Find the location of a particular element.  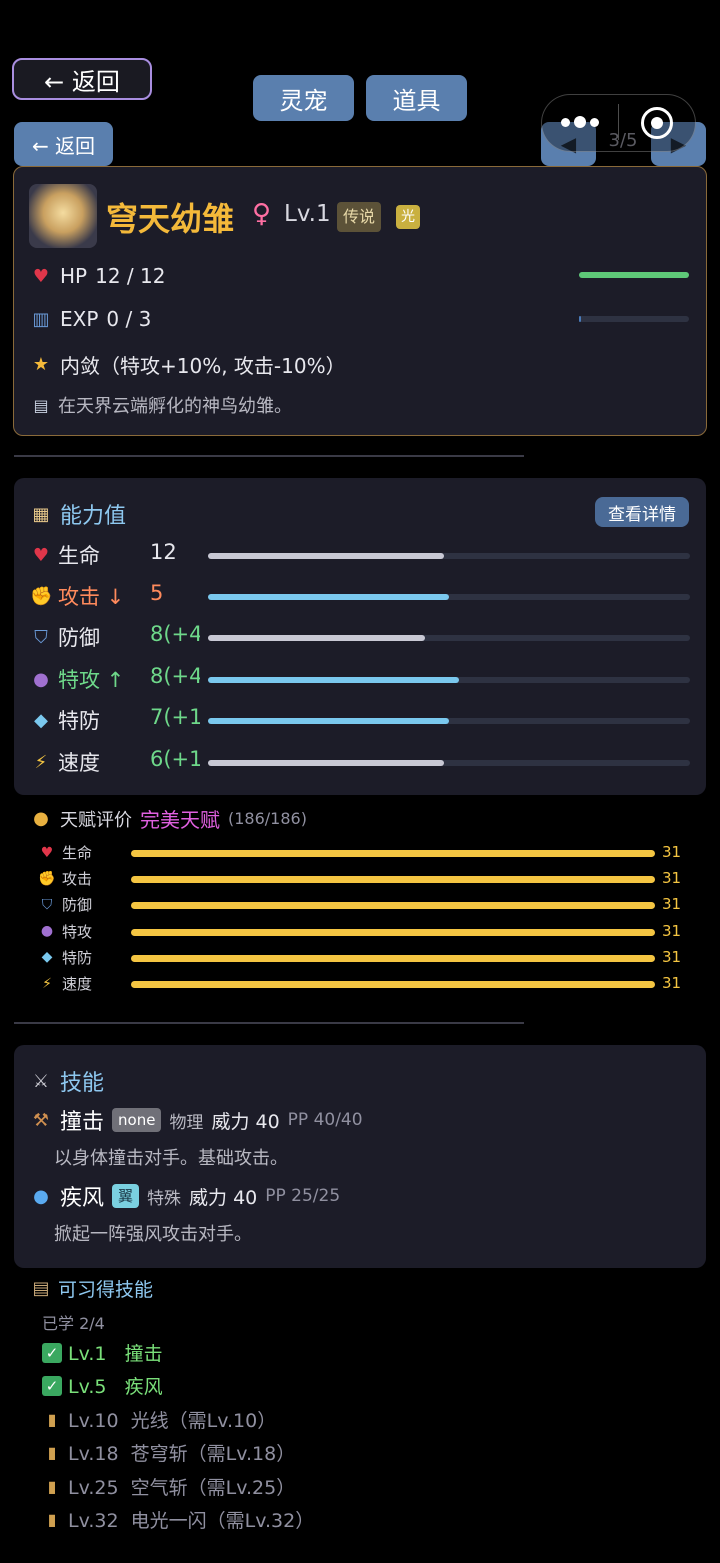

stat-label: ♥ 生命 is located at coordinates (65, 555).